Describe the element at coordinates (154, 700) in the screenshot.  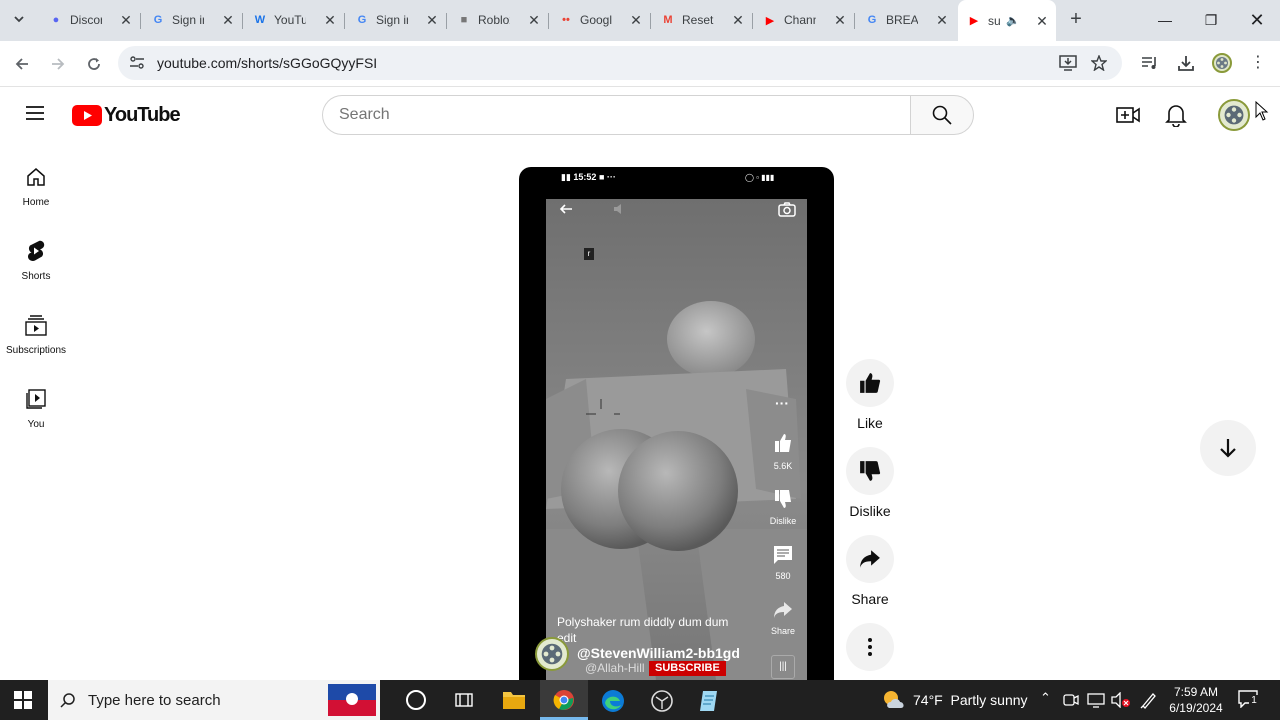
I see `taskbar-search-input: Type here to search` at that location.